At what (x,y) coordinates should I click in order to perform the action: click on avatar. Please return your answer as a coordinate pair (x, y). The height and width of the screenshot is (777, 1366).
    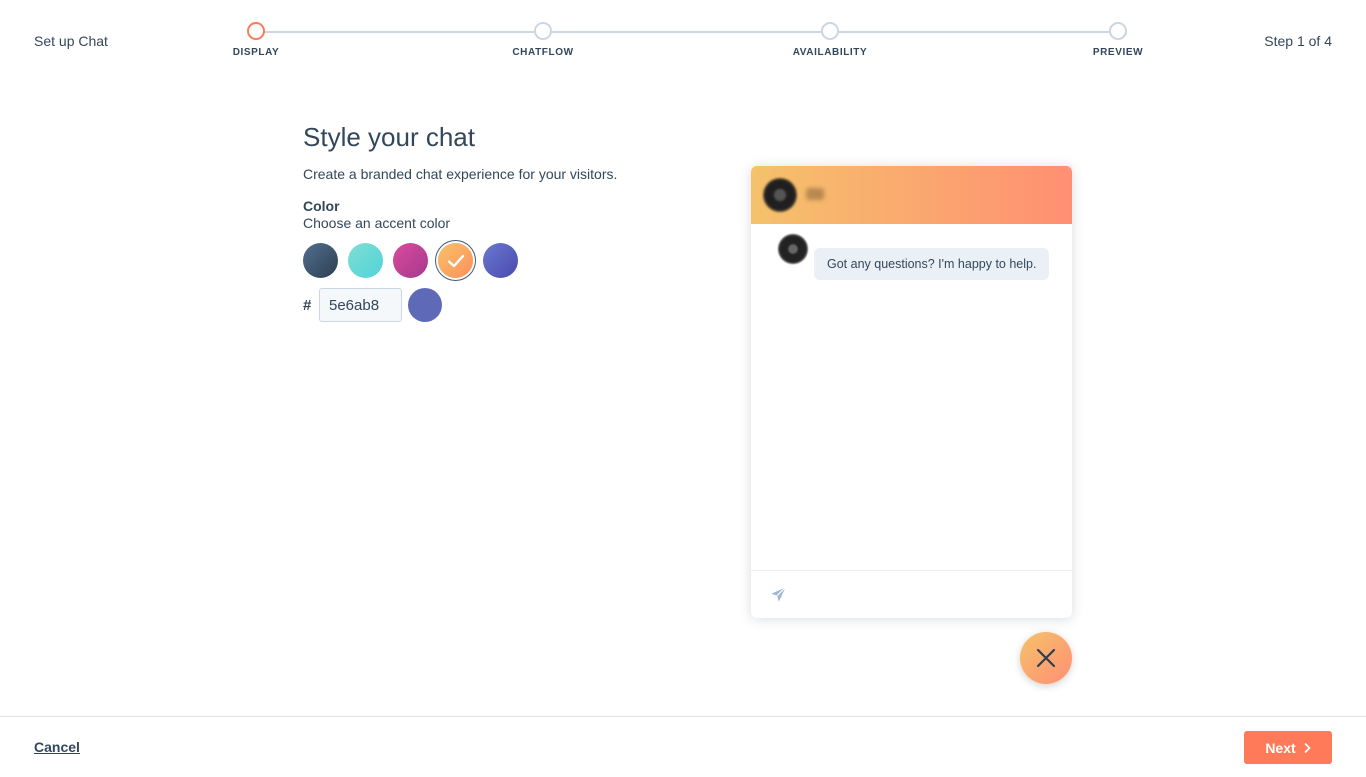
    Looking at the image, I should click on (780, 195).